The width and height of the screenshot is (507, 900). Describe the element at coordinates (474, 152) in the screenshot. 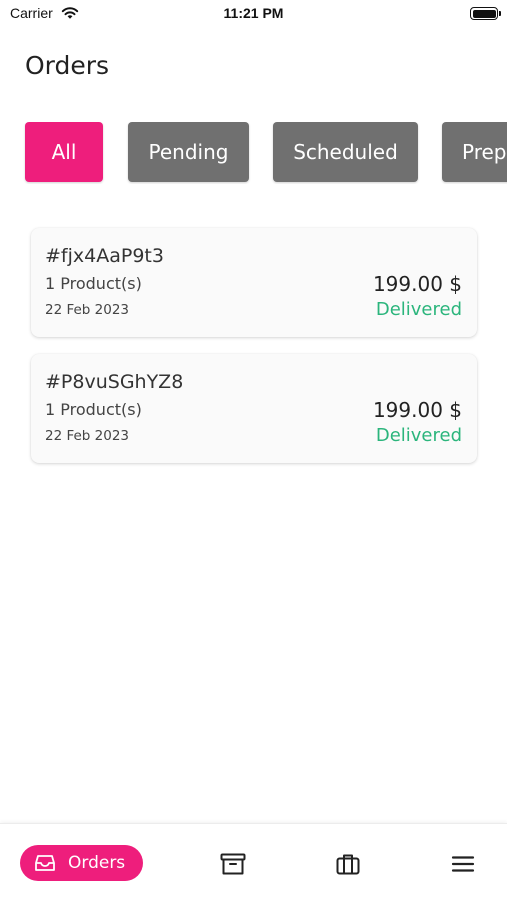

I see `tab-prep: Prep` at that location.